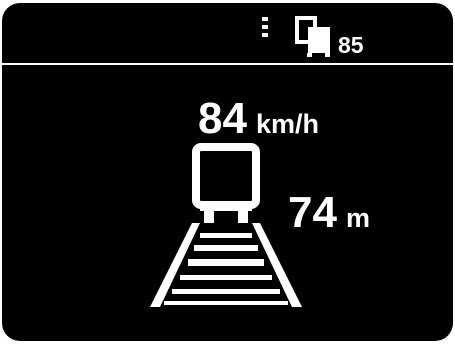 The width and height of the screenshot is (455, 344). What do you see at coordinates (357, 218) in the screenshot?
I see `distance-unit: m` at bounding box center [357, 218].